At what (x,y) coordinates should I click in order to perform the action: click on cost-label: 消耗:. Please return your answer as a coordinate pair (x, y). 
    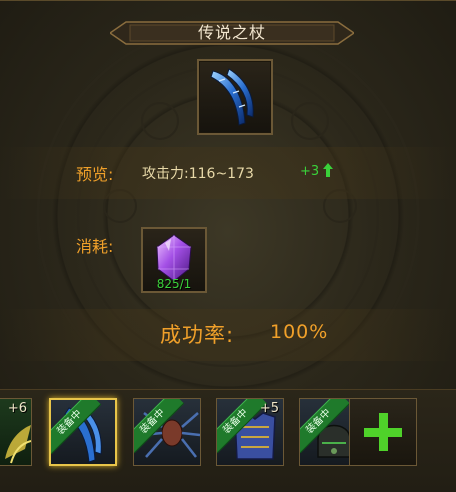
    Looking at the image, I should click on (95, 246).